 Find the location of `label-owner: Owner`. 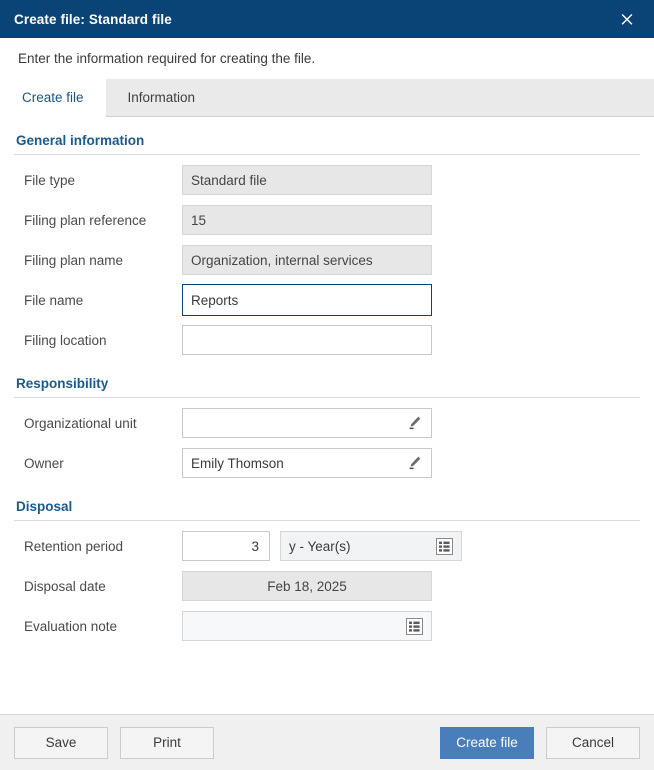

label-owner: Owner is located at coordinates (44, 463).